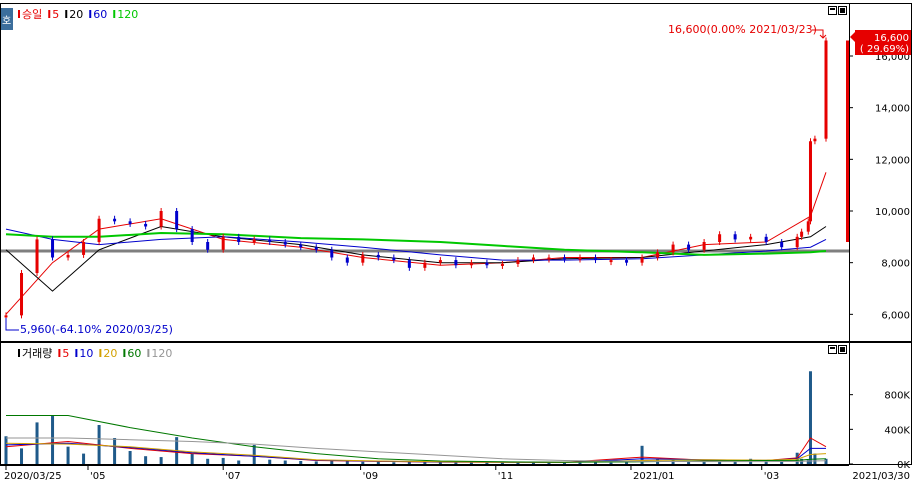 The width and height of the screenshot is (912, 483). I want to click on x-tick-label: 2021/01, so click(654, 476).